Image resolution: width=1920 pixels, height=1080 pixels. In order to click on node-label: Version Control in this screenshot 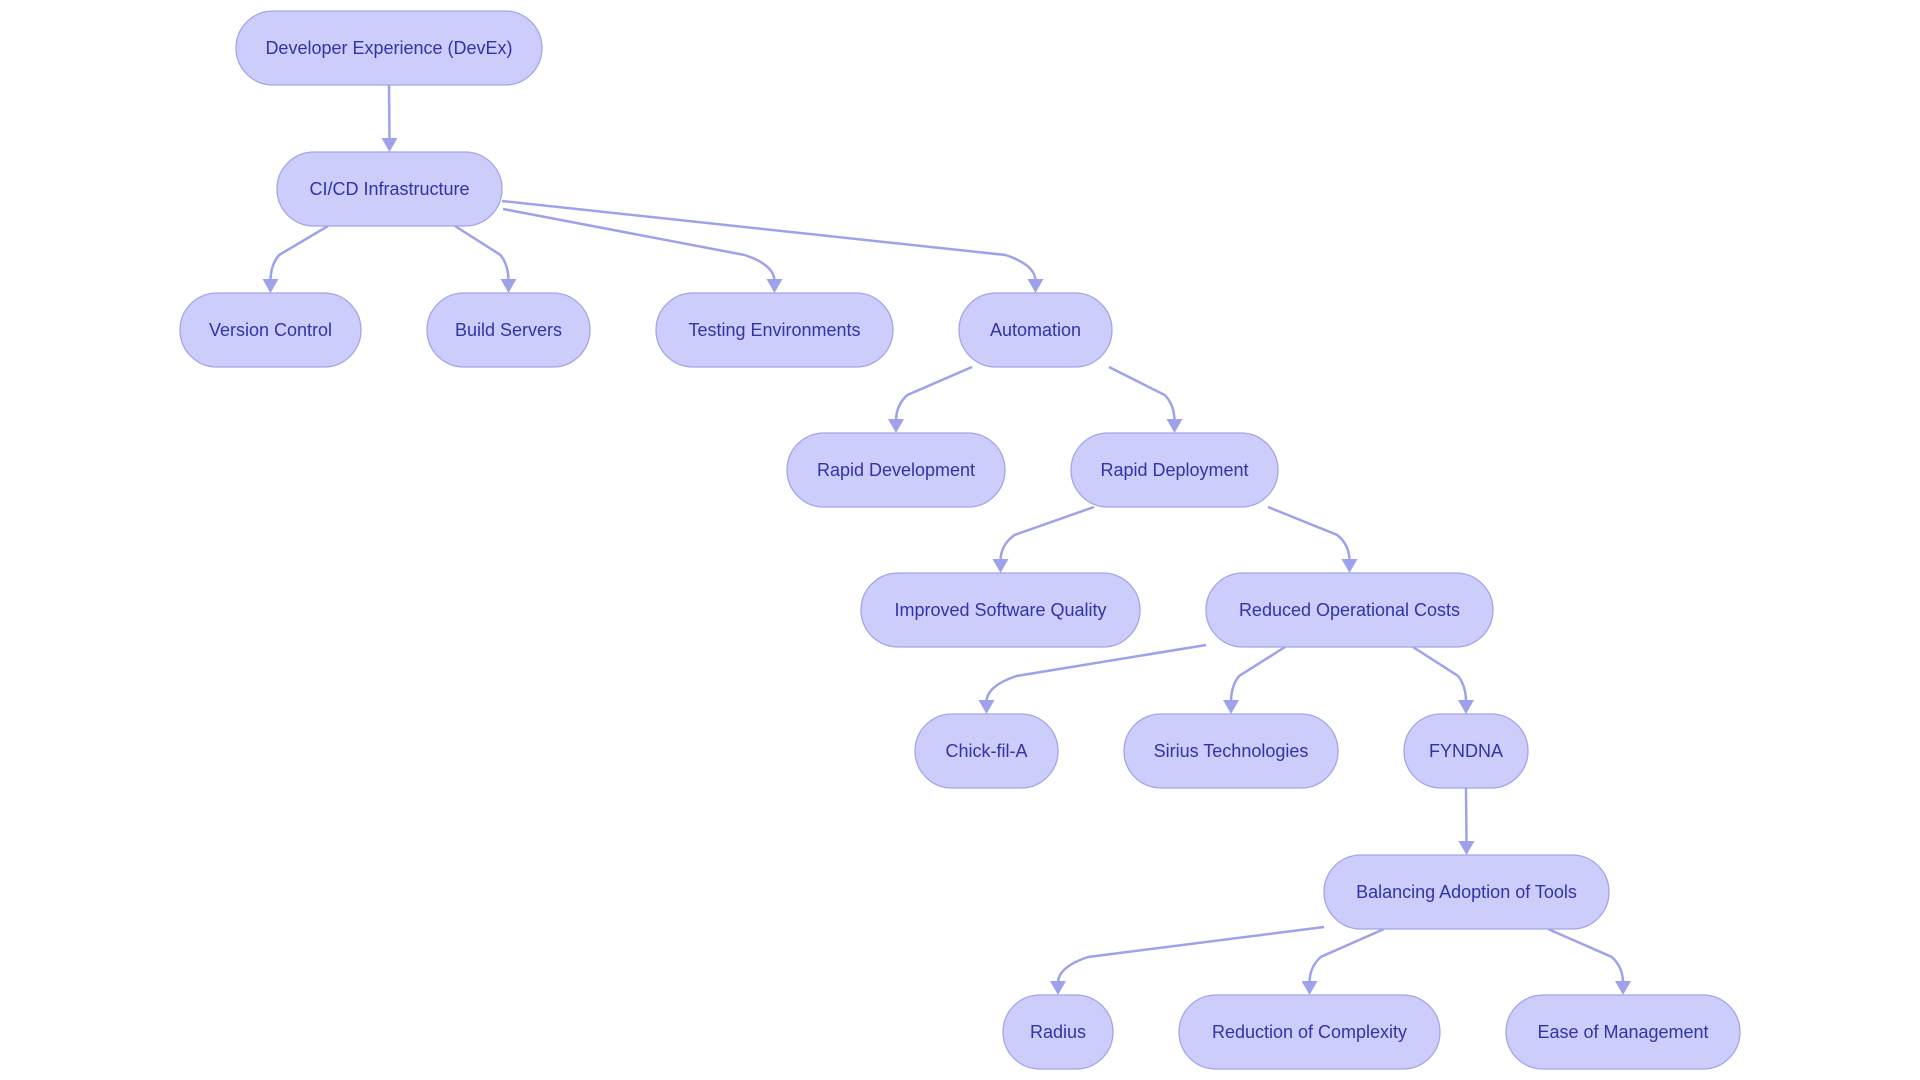, I will do `click(270, 330)`.